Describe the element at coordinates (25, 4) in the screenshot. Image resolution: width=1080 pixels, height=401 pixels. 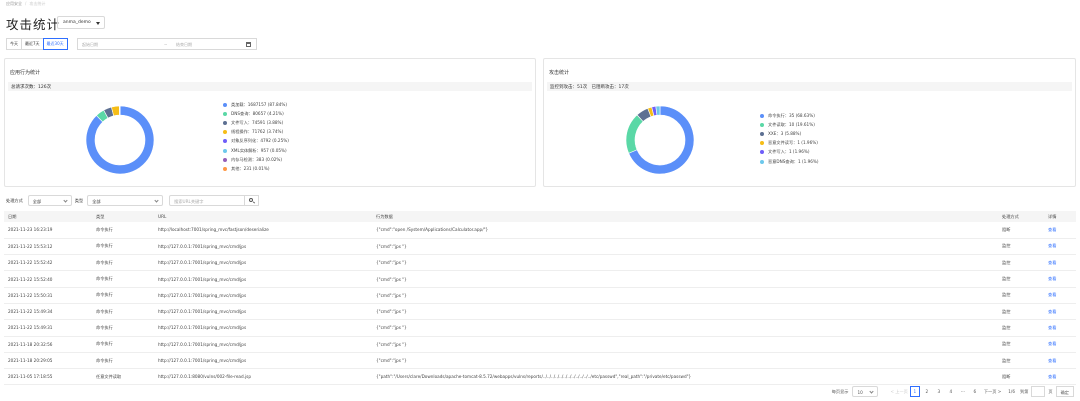
I see `breadcrumb: 应用安全 / 攻击统计` at that location.